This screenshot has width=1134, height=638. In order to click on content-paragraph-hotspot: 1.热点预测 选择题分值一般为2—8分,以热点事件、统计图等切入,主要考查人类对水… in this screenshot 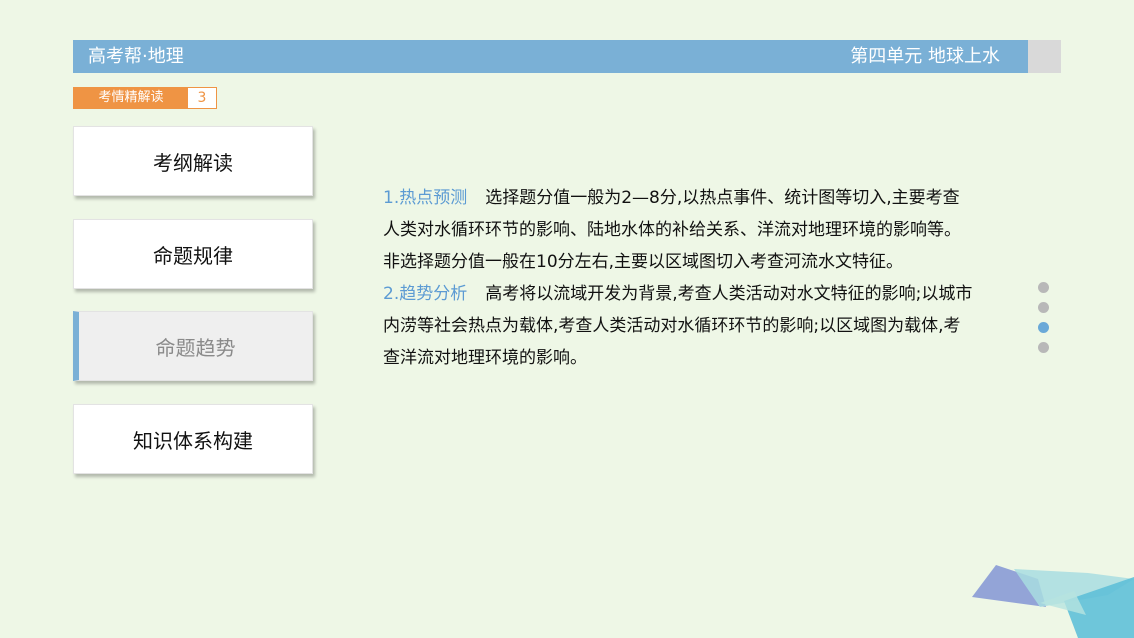, I will do `click(678, 230)`.